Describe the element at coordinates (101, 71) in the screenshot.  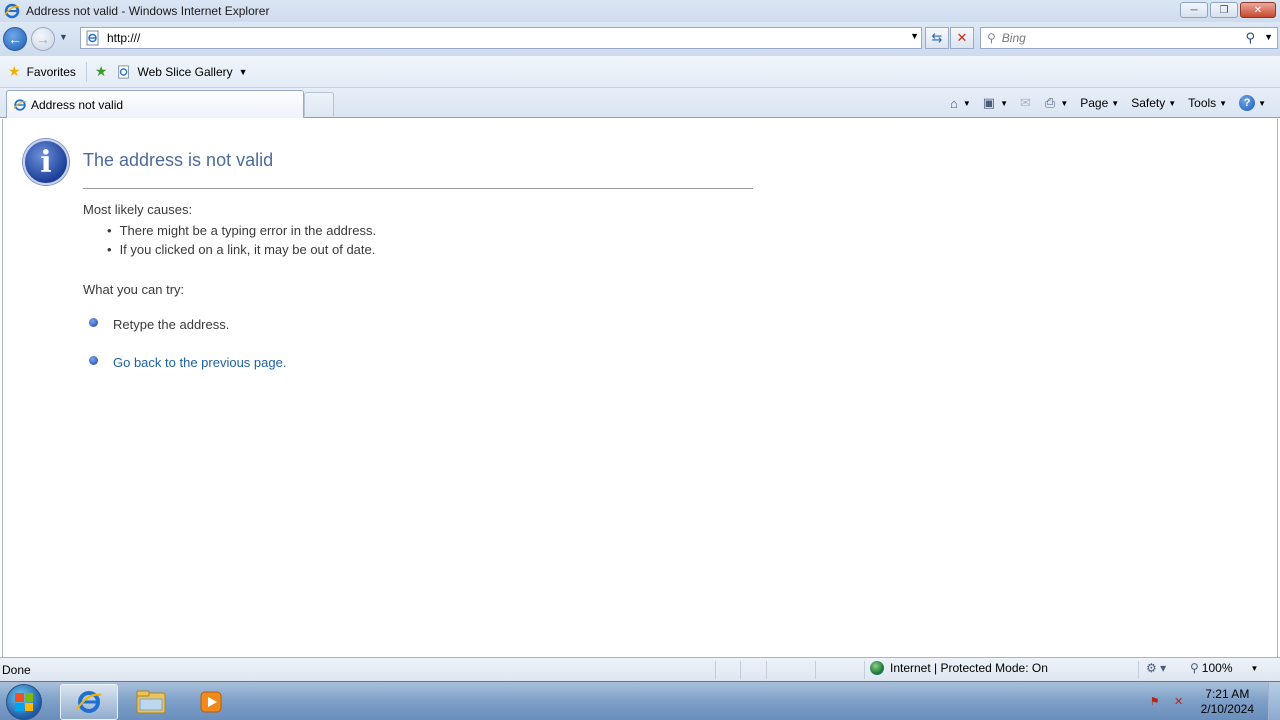
I see `add-to-favorites-bar-icon: ★` at that location.